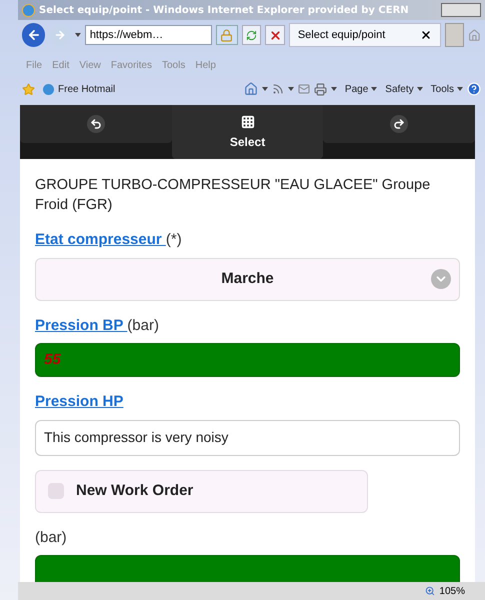  What do you see at coordinates (426, 35) in the screenshot?
I see `close-icon` at bounding box center [426, 35].